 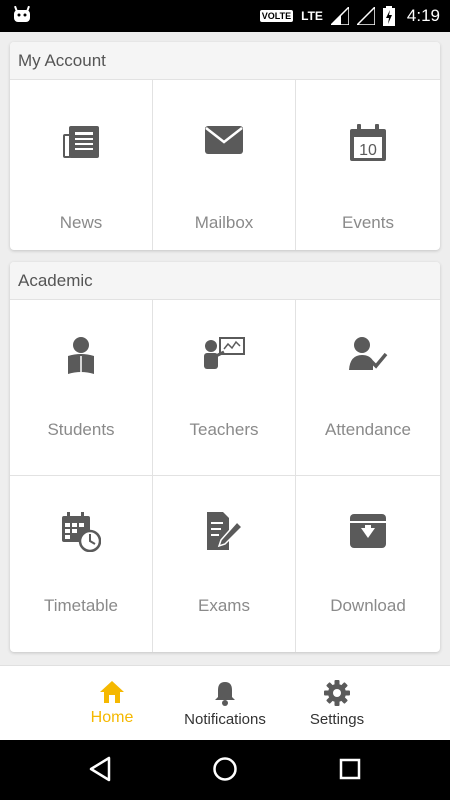 What do you see at coordinates (224, 564) in the screenshot?
I see `tile-exams: Exams` at bounding box center [224, 564].